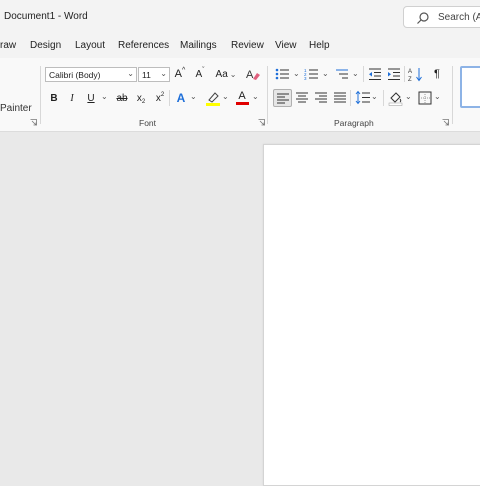 This screenshot has width=480, height=486. Describe the element at coordinates (437, 96) in the screenshot. I see `borders-chevron-down-icon: ⌄` at that location.